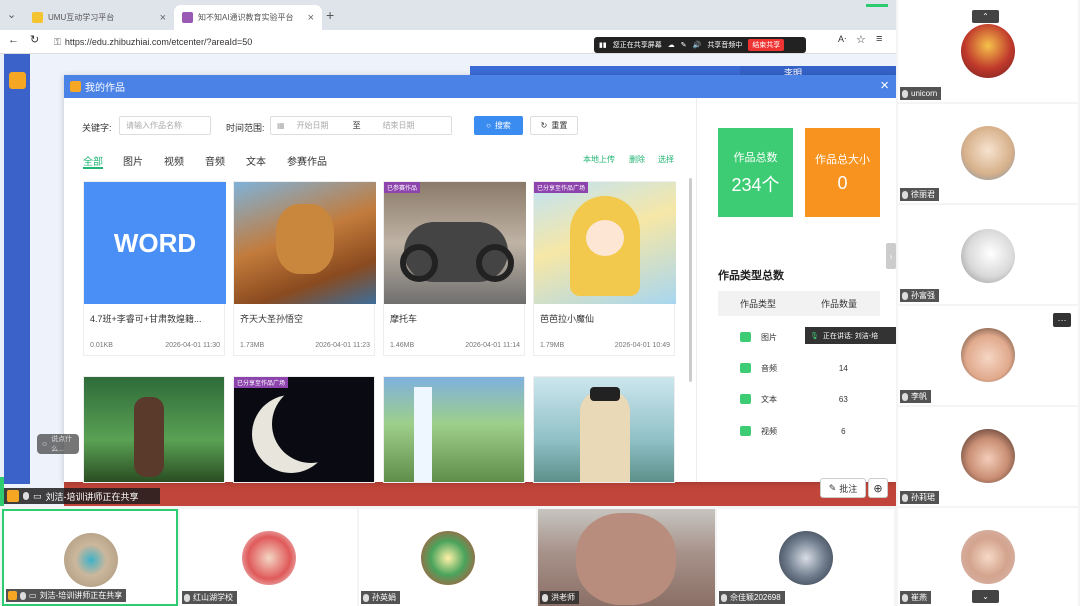 This screenshot has width=1080, height=606. What do you see at coordinates (752, 597) in the screenshot?
I see `name-tag: 佘佳颖202698` at bounding box center [752, 597].